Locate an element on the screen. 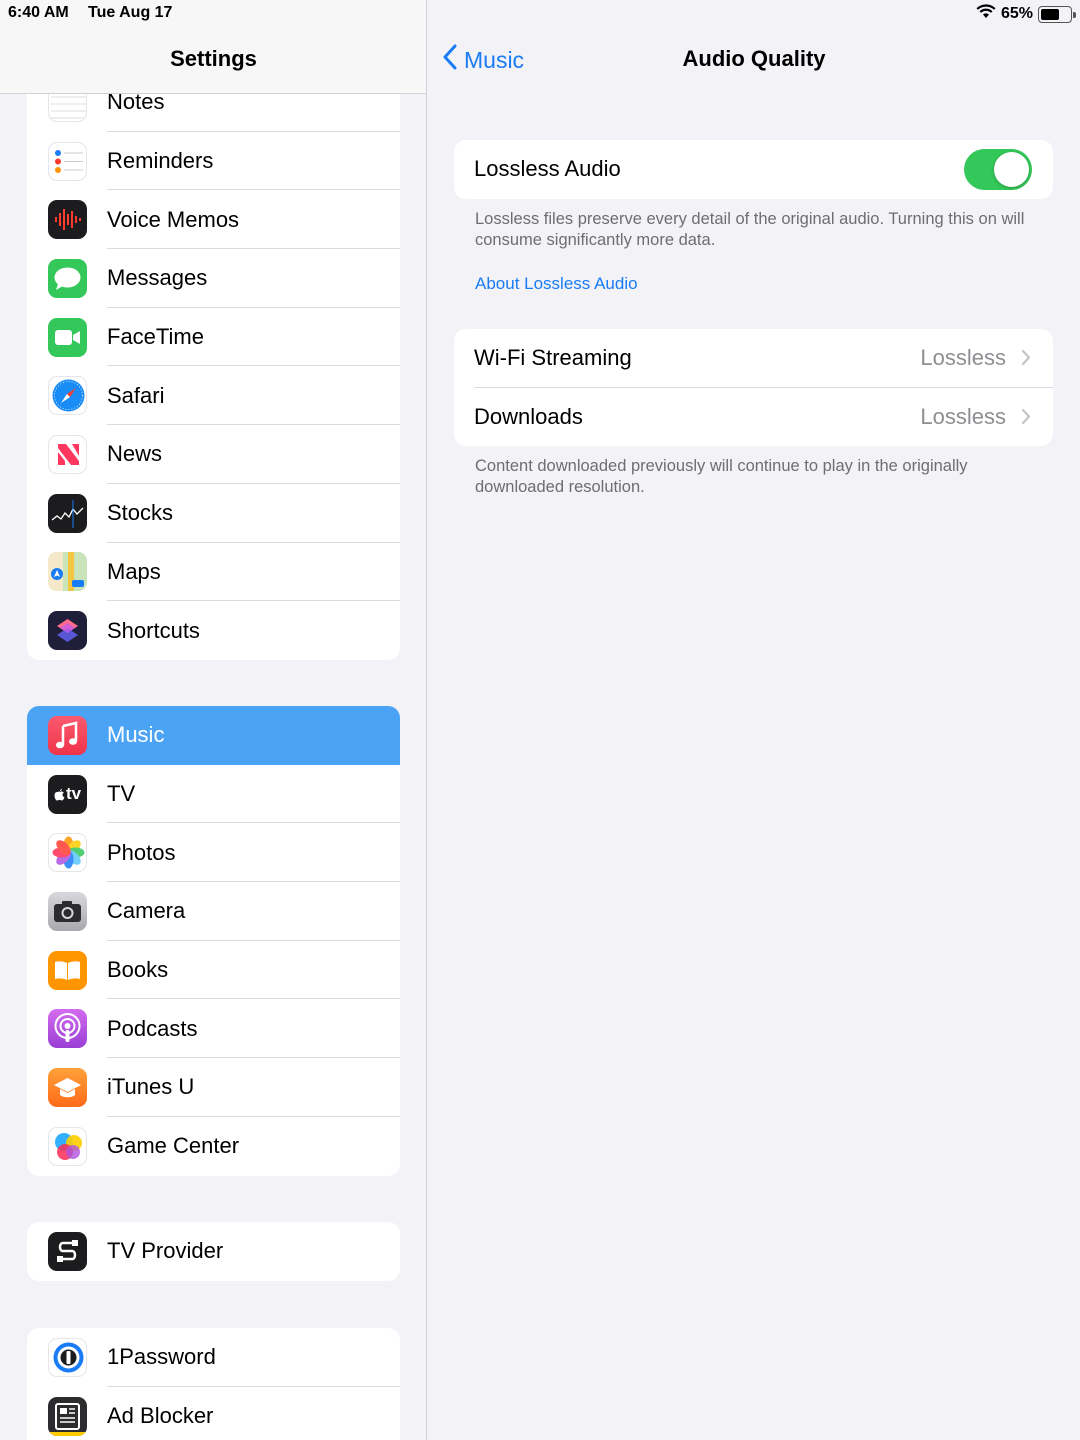 Image resolution: width=1080 pixels, height=1440 pixels. sidebar-item-stocks: Stocks is located at coordinates (213, 513).